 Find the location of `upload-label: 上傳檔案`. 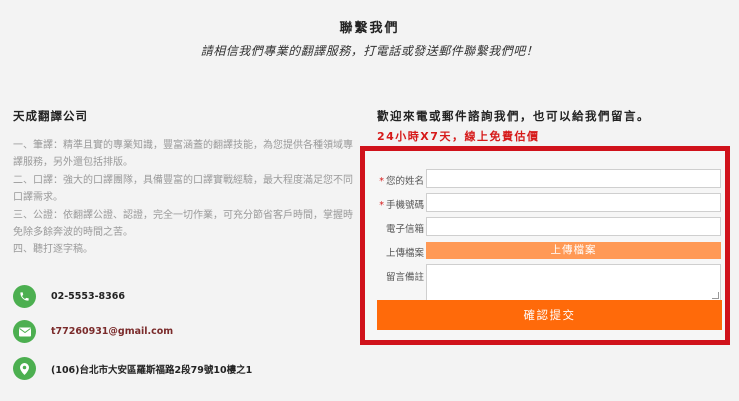

upload-label: 上傳檔案 is located at coordinates (404, 253).